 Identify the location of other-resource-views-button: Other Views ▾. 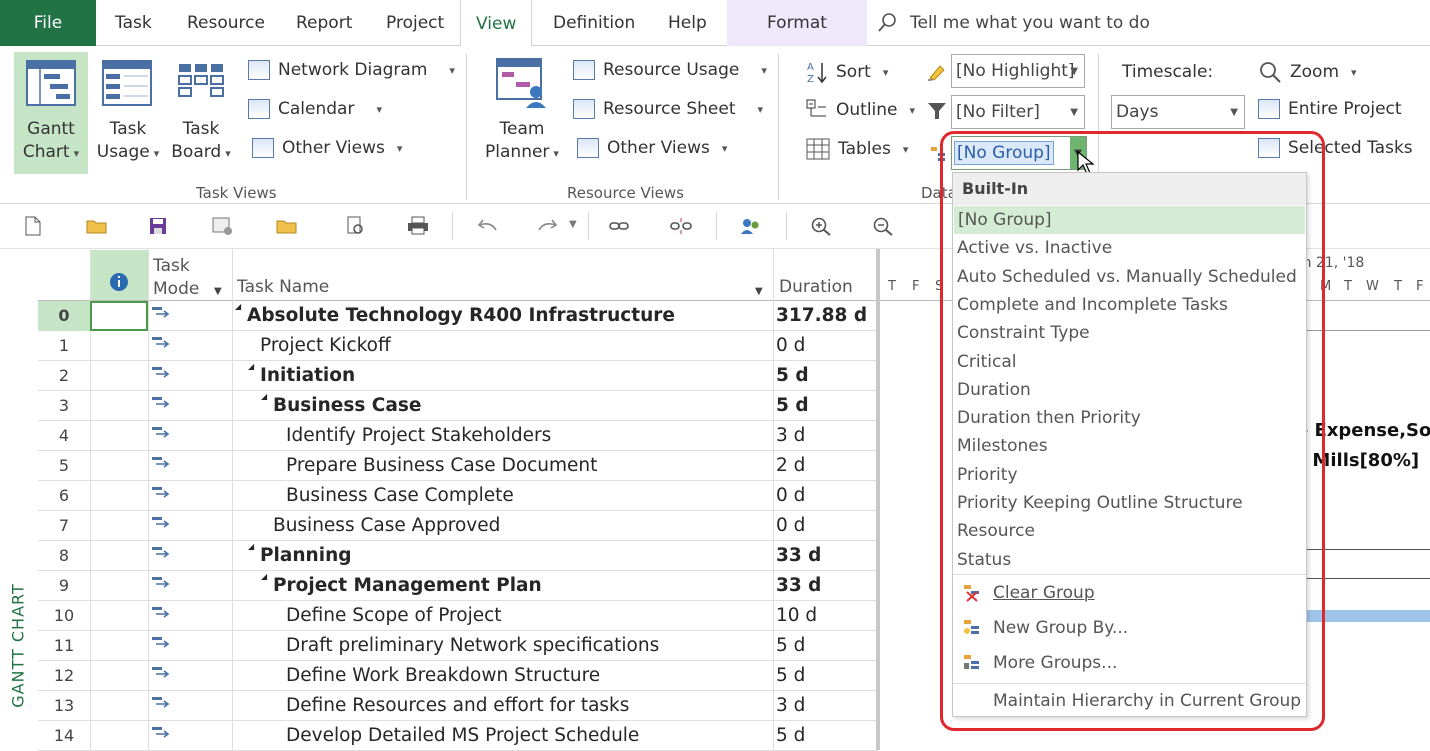
(652, 148).